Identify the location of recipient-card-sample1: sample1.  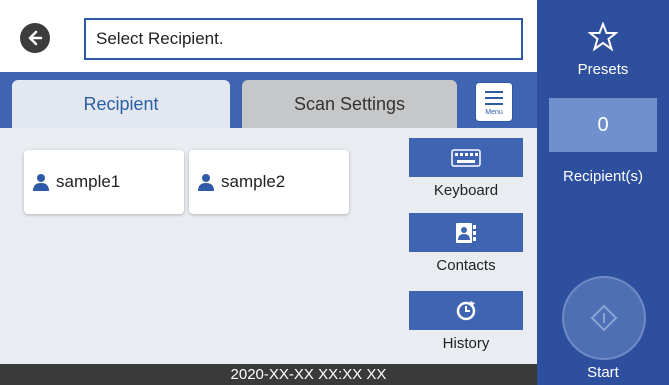
(104, 182).